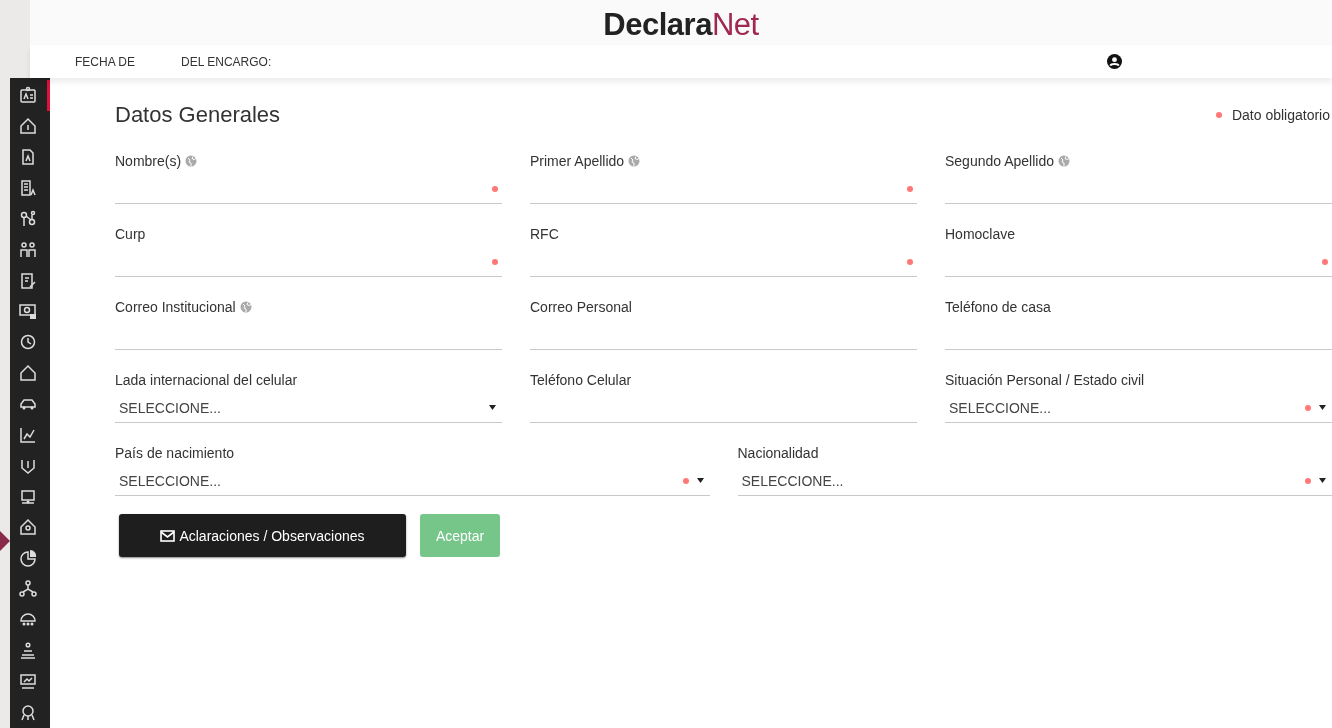 The image size is (1332, 728). What do you see at coordinates (28, 249) in the screenshot?
I see `people-icon` at bounding box center [28, 249].